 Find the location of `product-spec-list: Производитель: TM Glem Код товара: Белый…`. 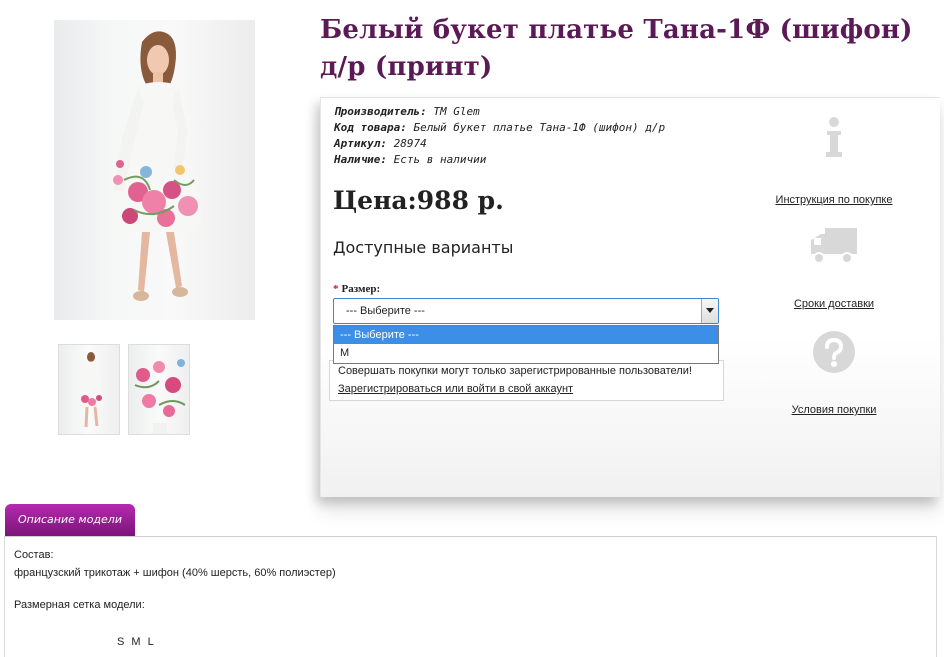

product-spec-list: Производитель: TM Glem Код товара: Белый… is located at coordinates (499, 136).